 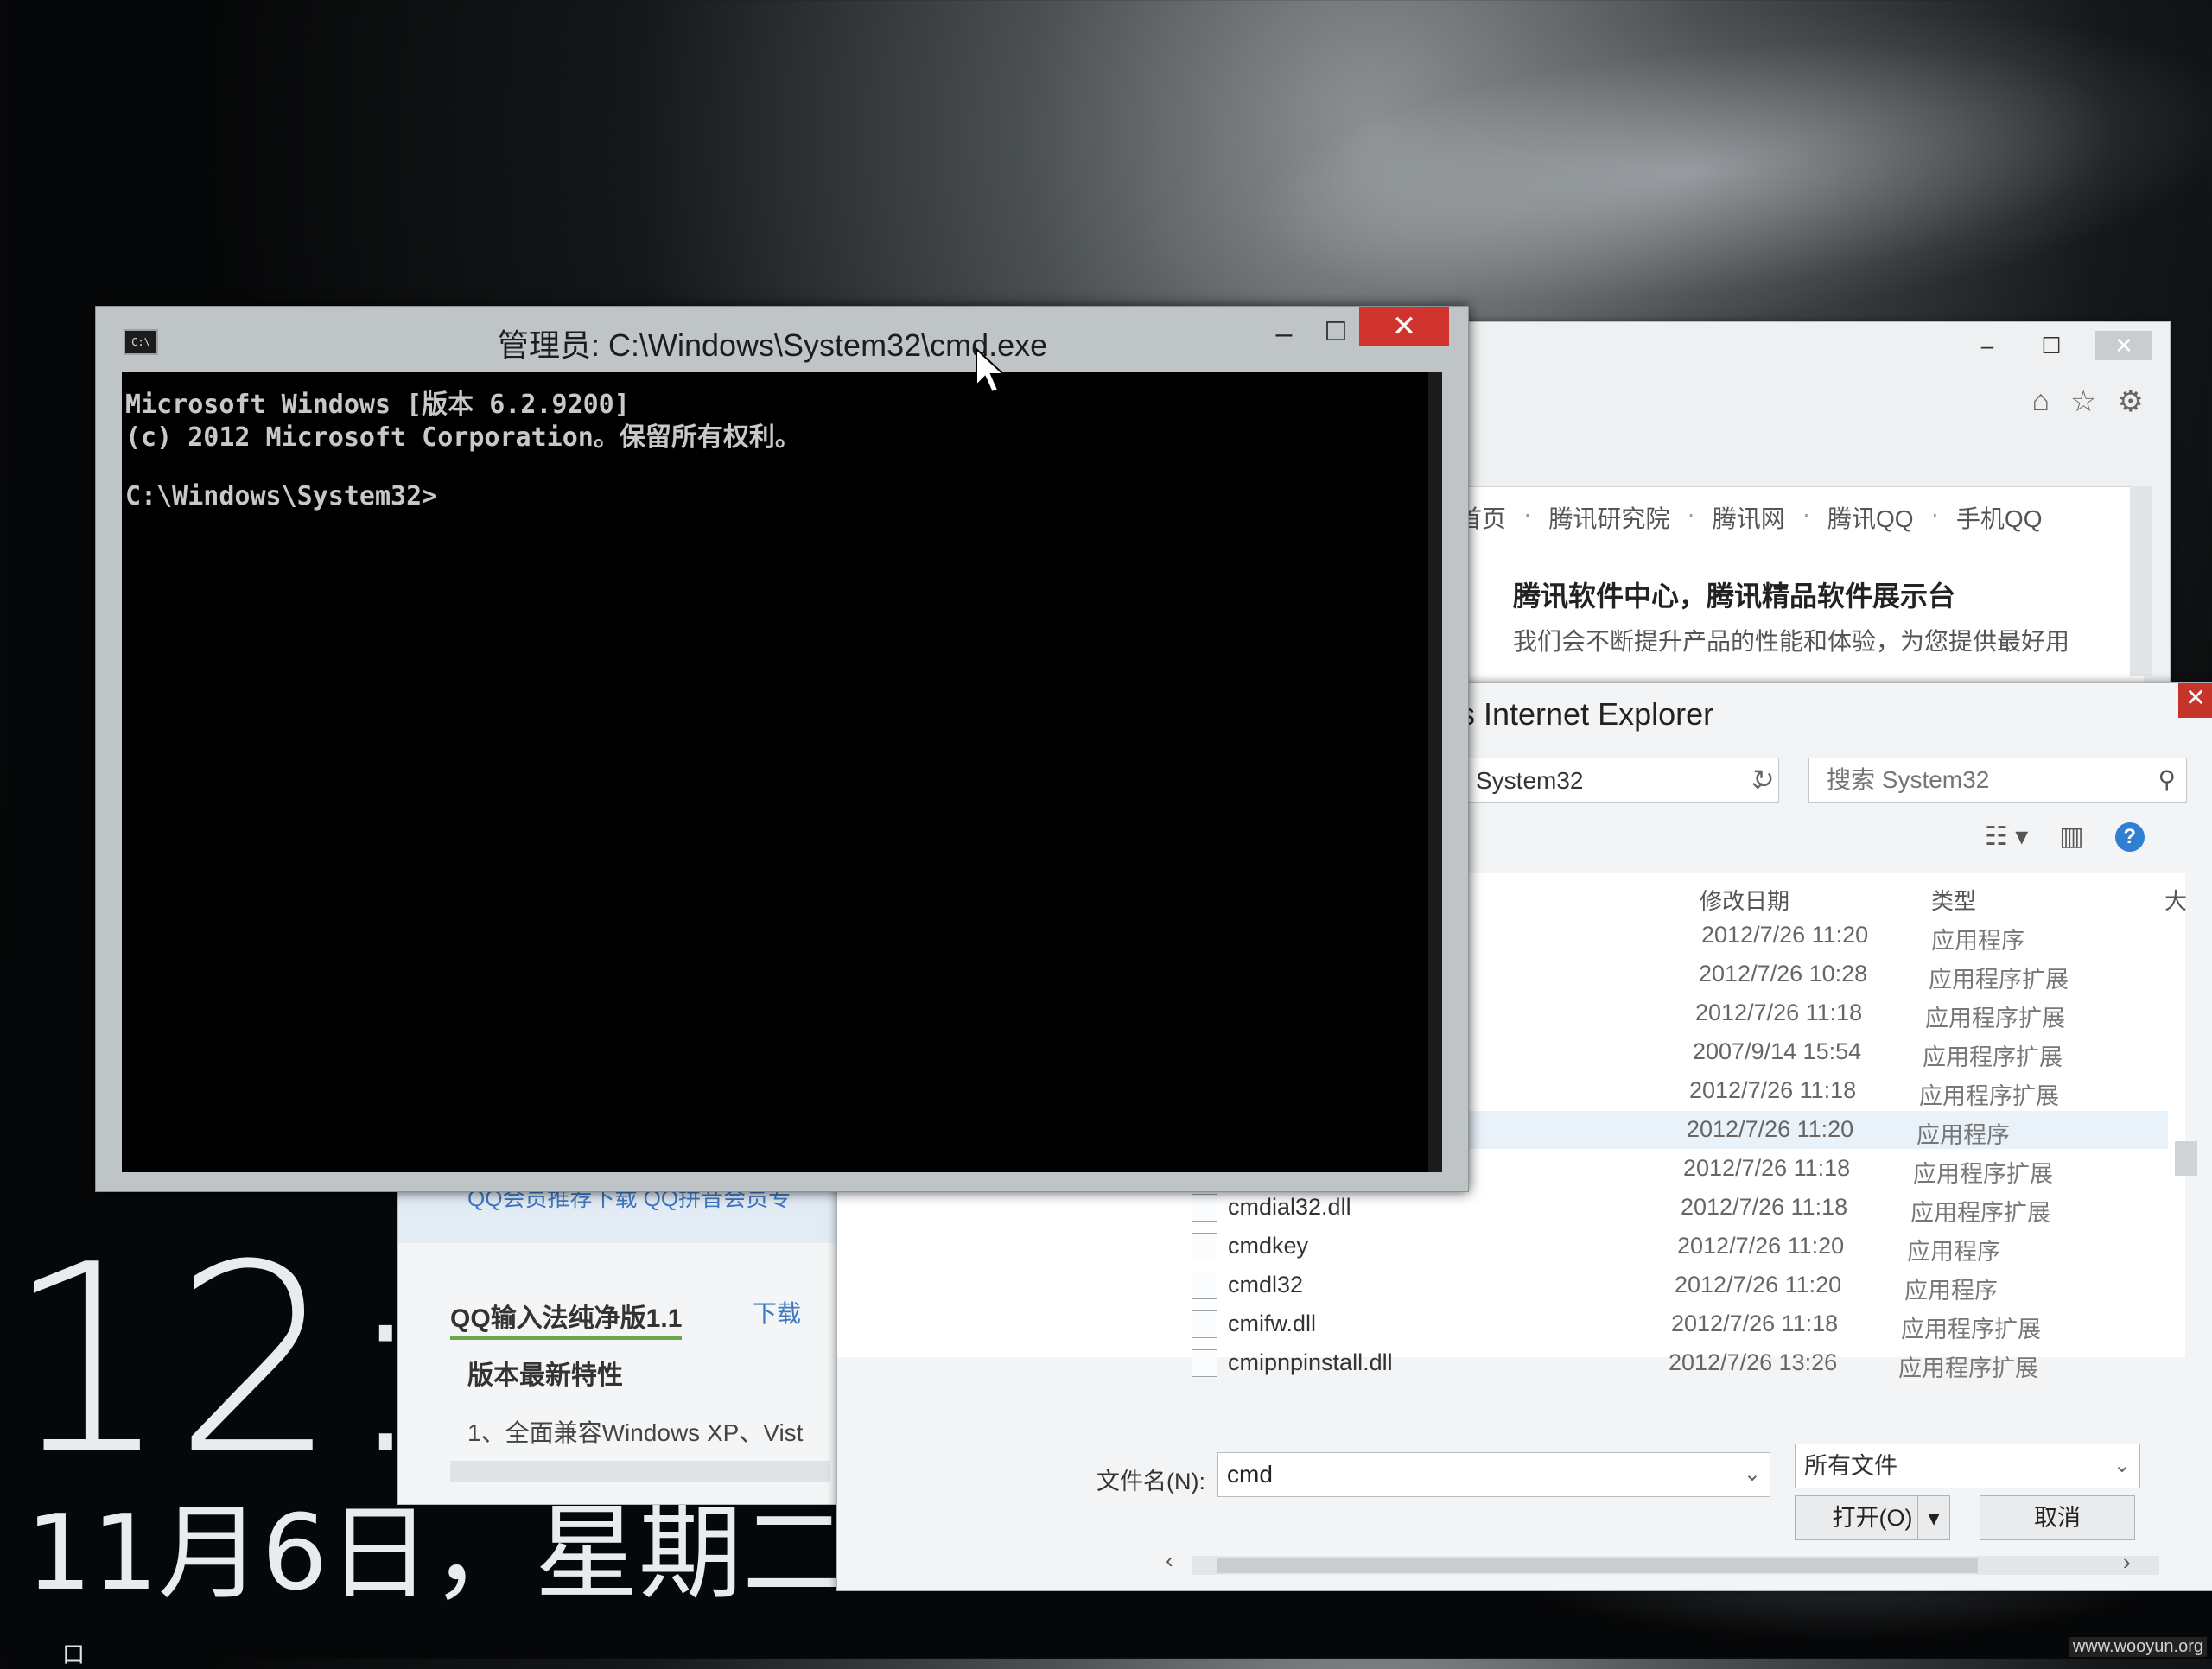 What do you see at coordinates (281, 496) in the screenshot?
I see `console-prompt: C:\Windows\System32>` at bounding box center [281, 496].